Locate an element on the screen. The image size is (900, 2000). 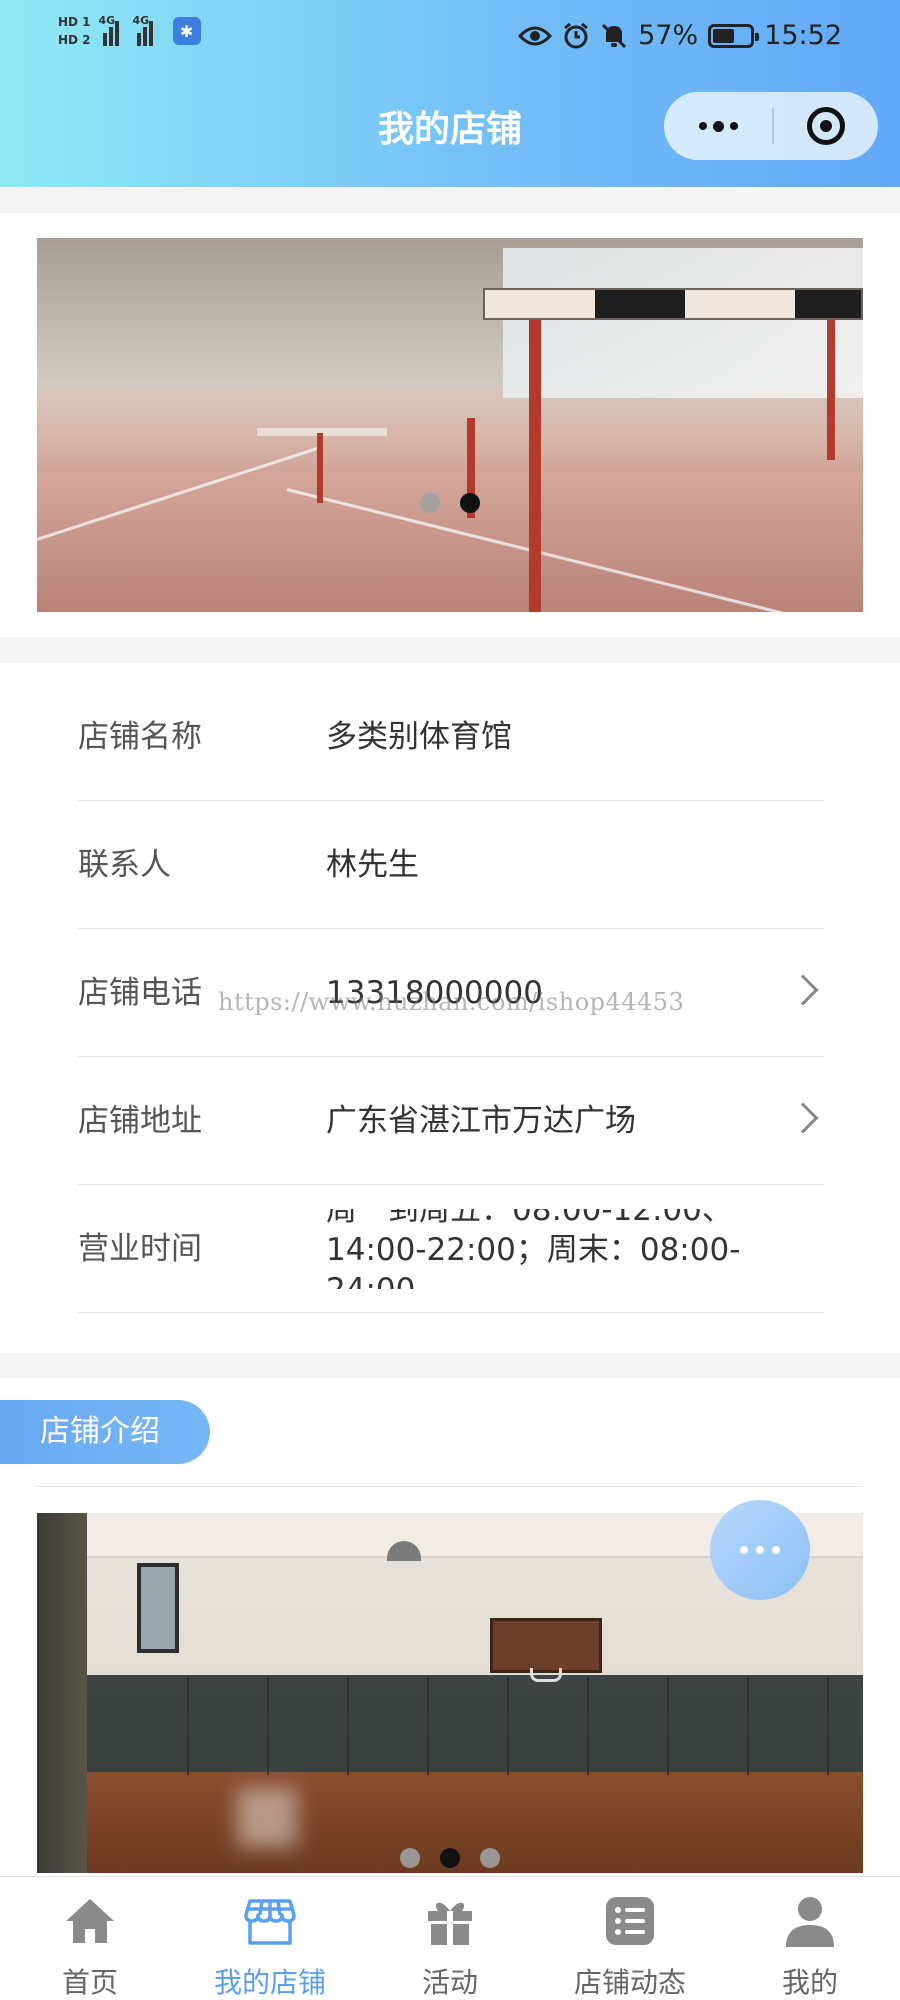
hours-label: 营业时间 is located at coordinates (140, 1249).